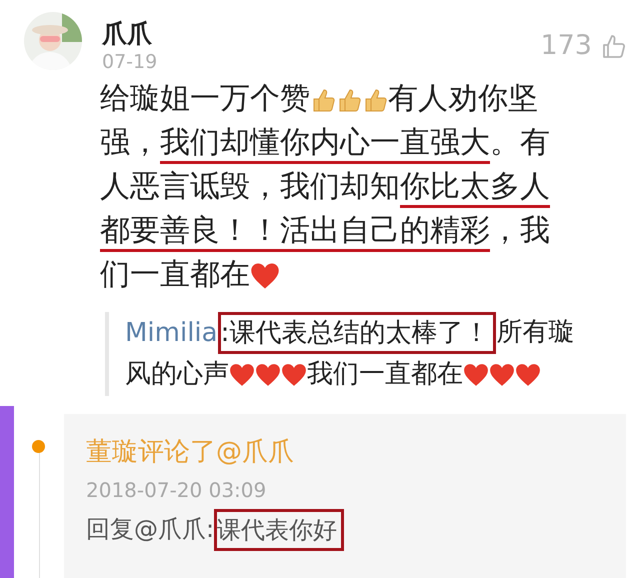 The width and height of the screenshot is (640, 578). Describe the element at coordinates (150, 529) in the screenshot. I see `comment-text: 回复@爪爪:` at that location.